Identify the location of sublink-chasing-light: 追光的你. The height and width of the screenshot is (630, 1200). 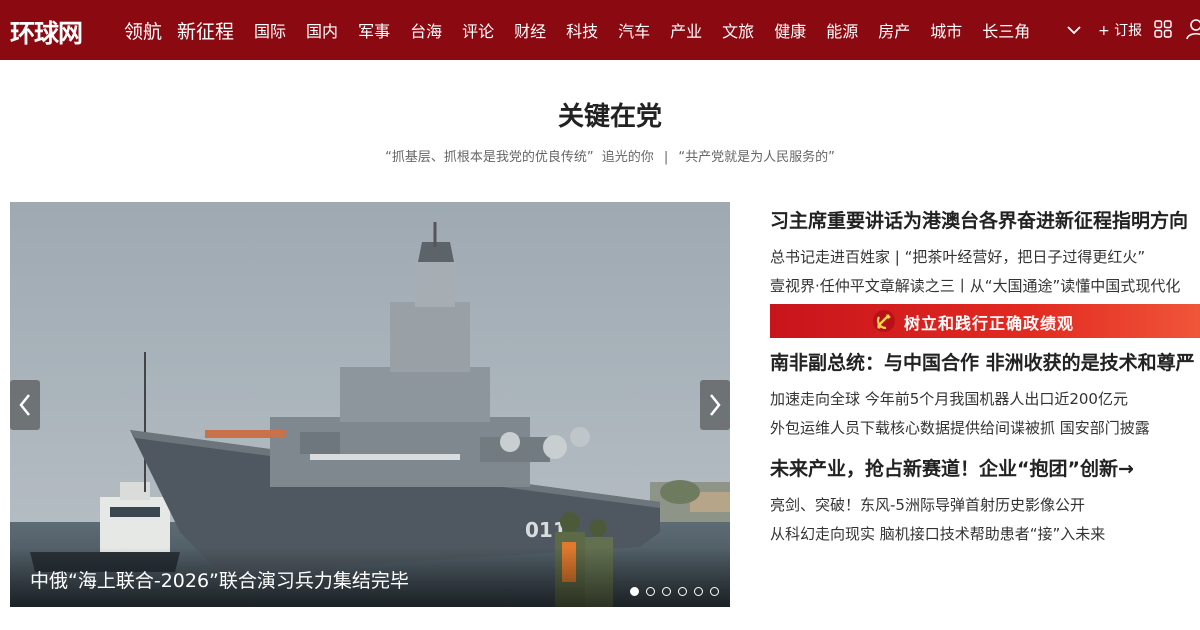
(628, 157).